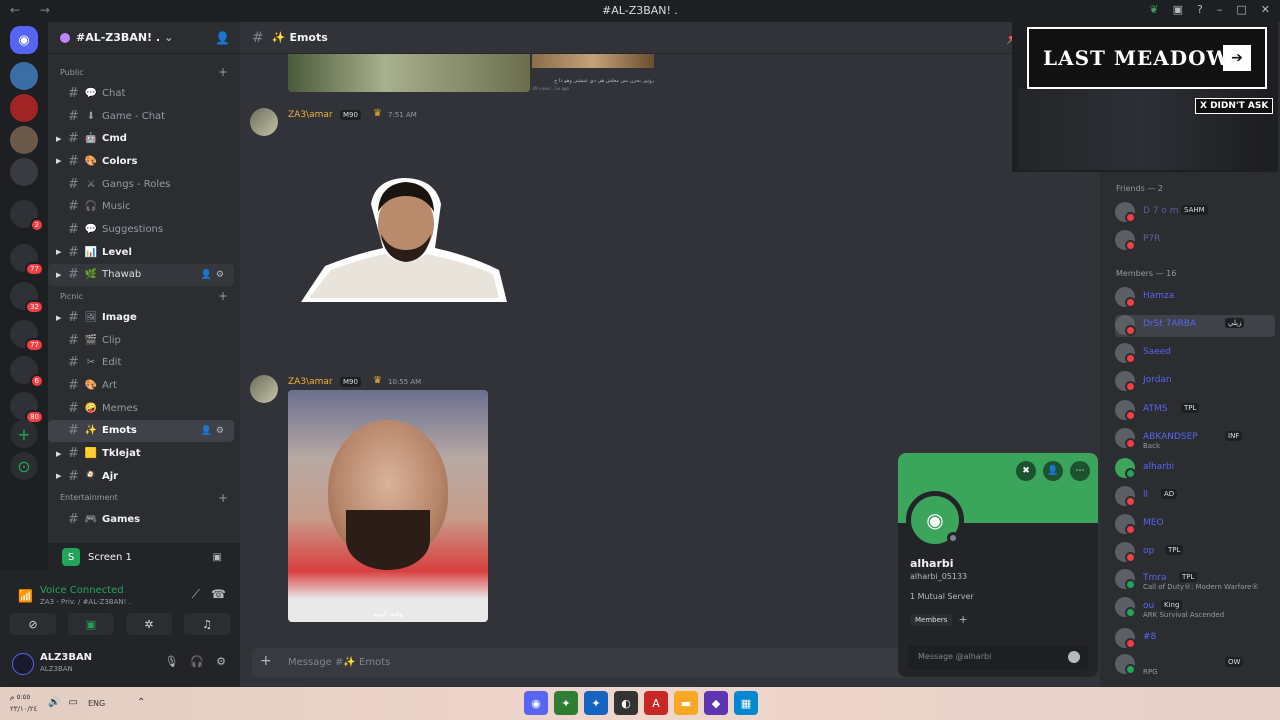 The height and width of the screenshot is (720, 1280). What do you see at coordinates (141, 206) in the screenshot?
I see `channel-music: # 🎧 Music` at bounding box center [141, 206].